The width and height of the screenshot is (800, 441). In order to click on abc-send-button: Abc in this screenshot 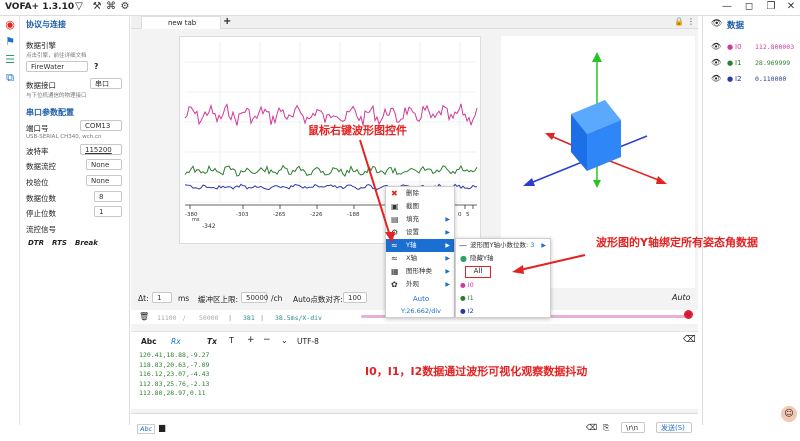, I will do `click(146, 429)`.